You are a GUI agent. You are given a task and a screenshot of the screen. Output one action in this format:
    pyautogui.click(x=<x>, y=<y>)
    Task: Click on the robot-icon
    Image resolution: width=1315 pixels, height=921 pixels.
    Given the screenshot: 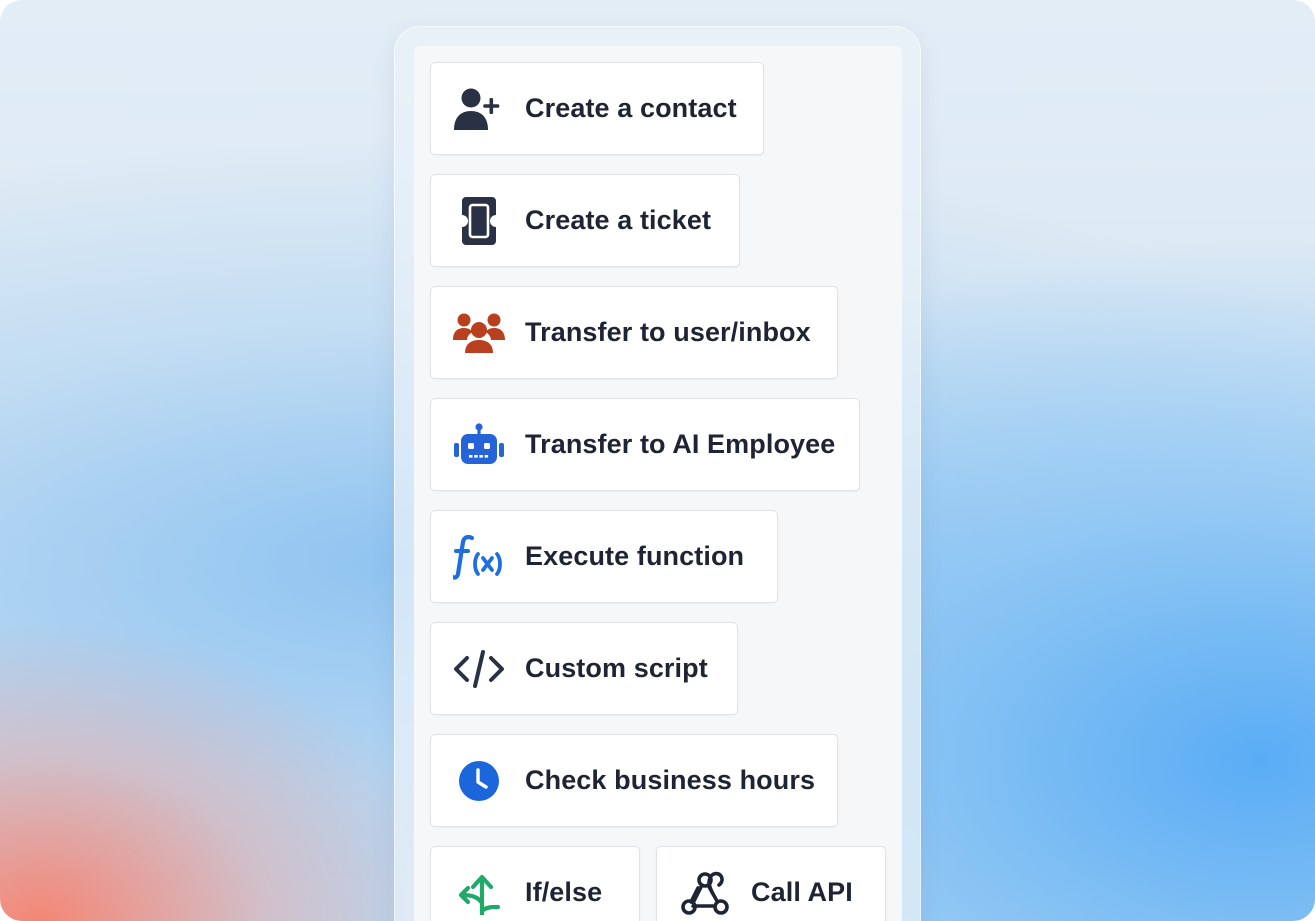 What is the action you would take?
    pyautogui.click(x=479, y=445)
    